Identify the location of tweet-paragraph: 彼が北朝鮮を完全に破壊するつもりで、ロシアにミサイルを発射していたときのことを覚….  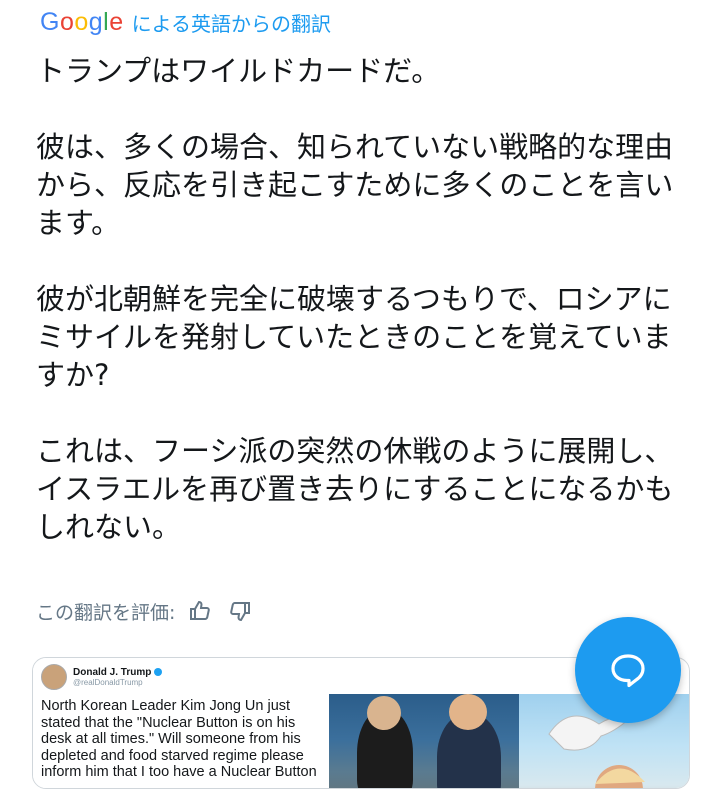
(354, 337).